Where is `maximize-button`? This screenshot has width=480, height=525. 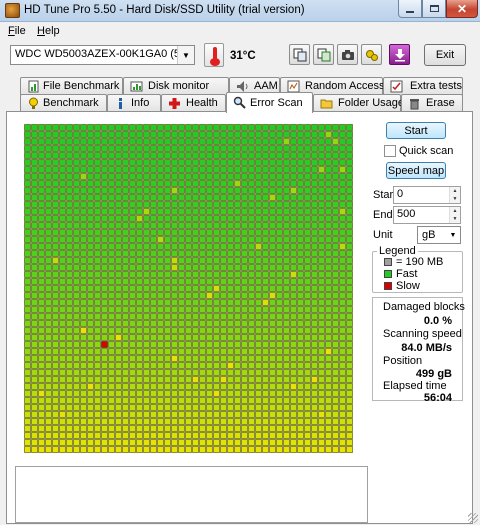 maximize-button is located at coordinates (434, 9).